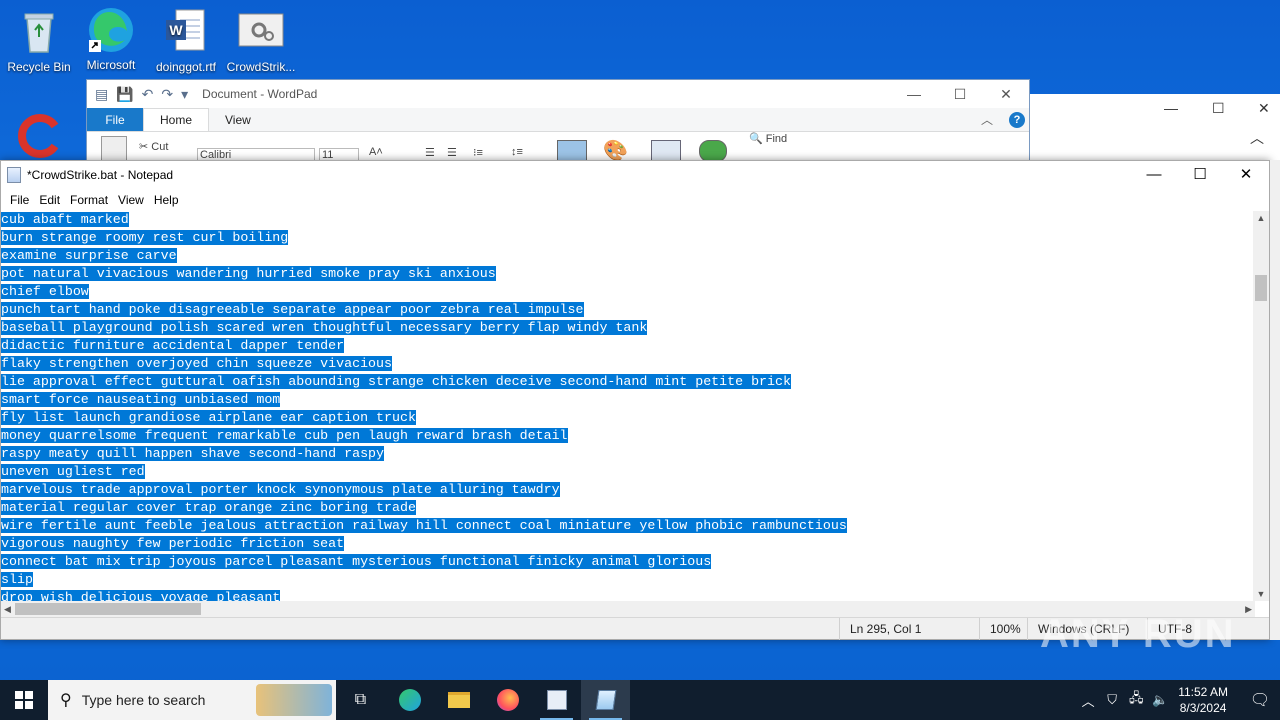 This screenshot has width=1280, height=720. I want to click on text-line: slip, so click(17, 579).